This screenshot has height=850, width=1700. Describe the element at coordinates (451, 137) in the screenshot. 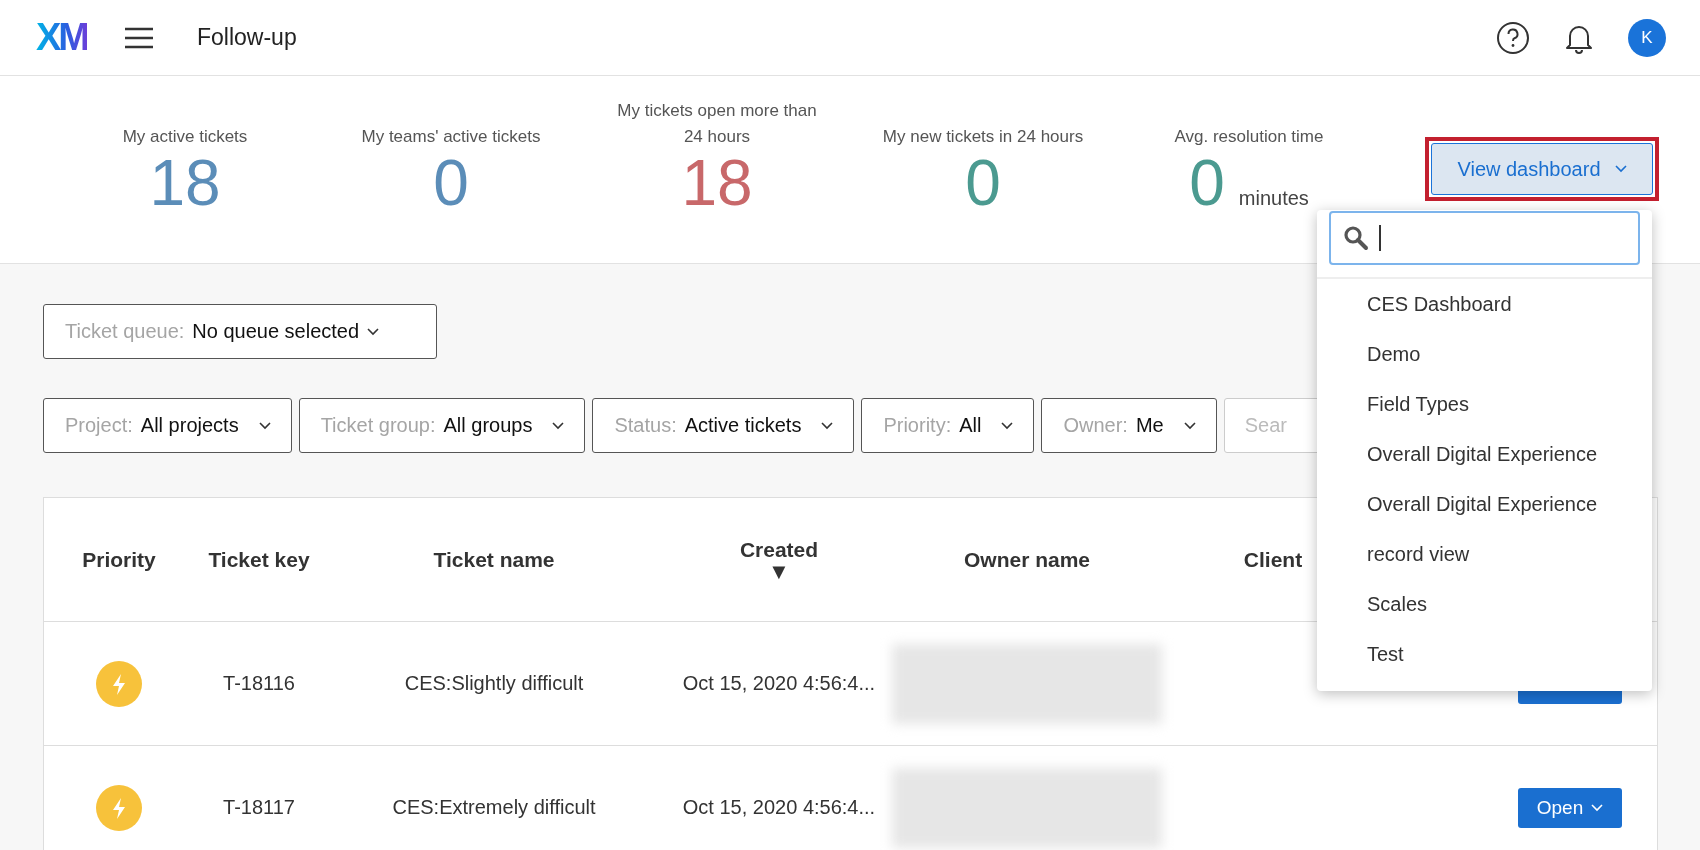

I see `stat-label: My teams' active tickets` at that location.